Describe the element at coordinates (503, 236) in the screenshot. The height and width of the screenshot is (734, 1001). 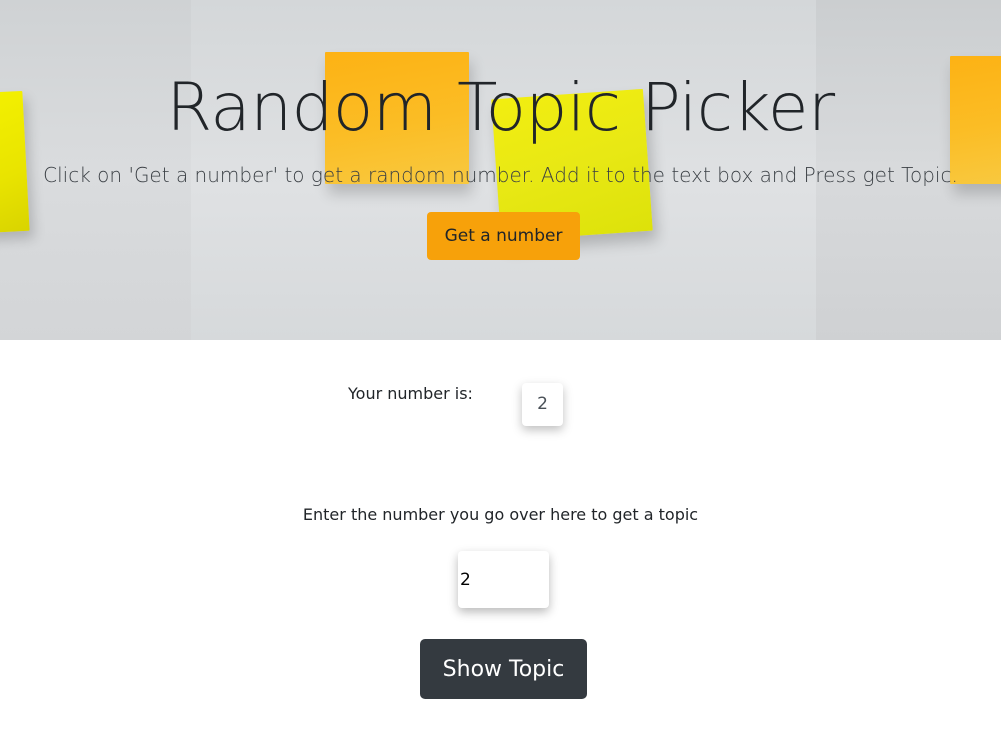
I see `get-number-button: Get a number` at that location.